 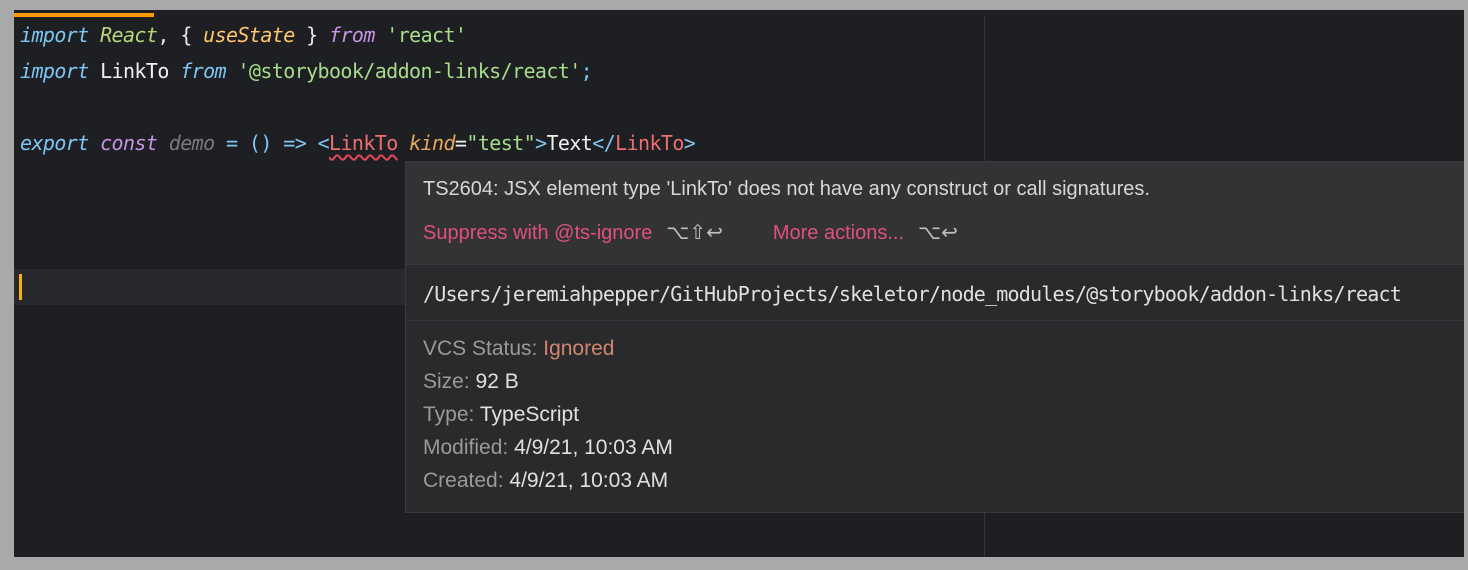 I want to click on string-literal: '@storybook/addon-links/react', so click(x=409, y=71).